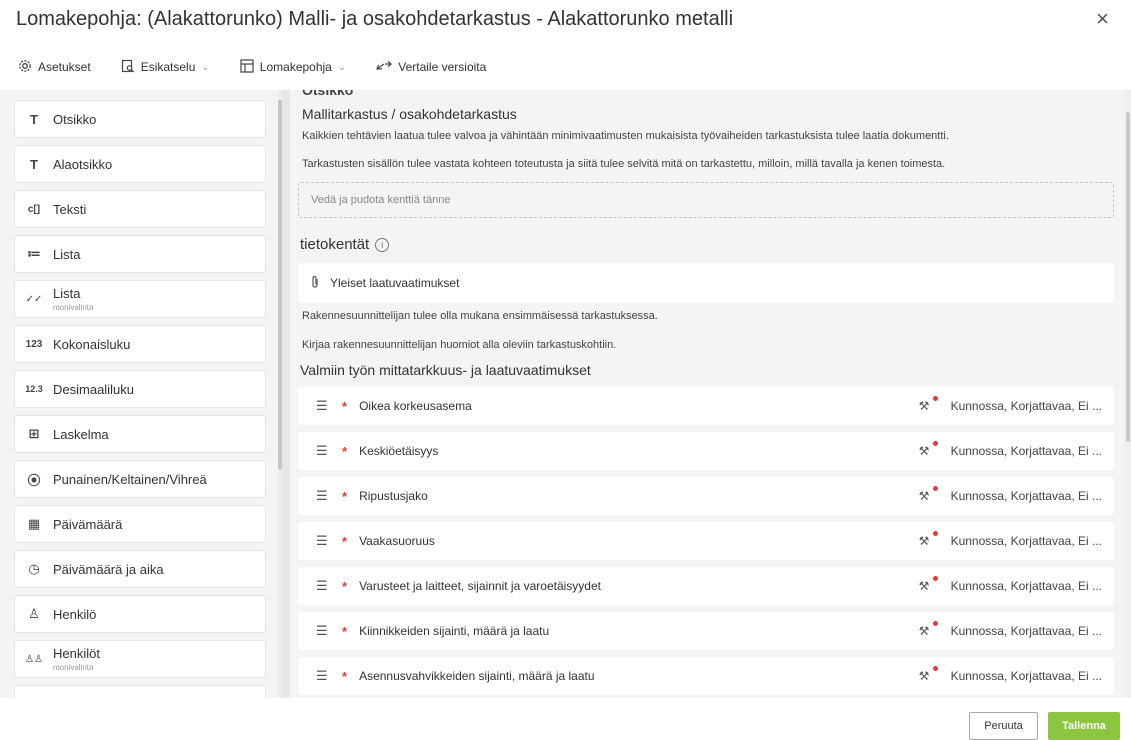 This screenshot has height=740, width=1131. I want to click on chevron-down-icon: ⌄, so click(205, 67).